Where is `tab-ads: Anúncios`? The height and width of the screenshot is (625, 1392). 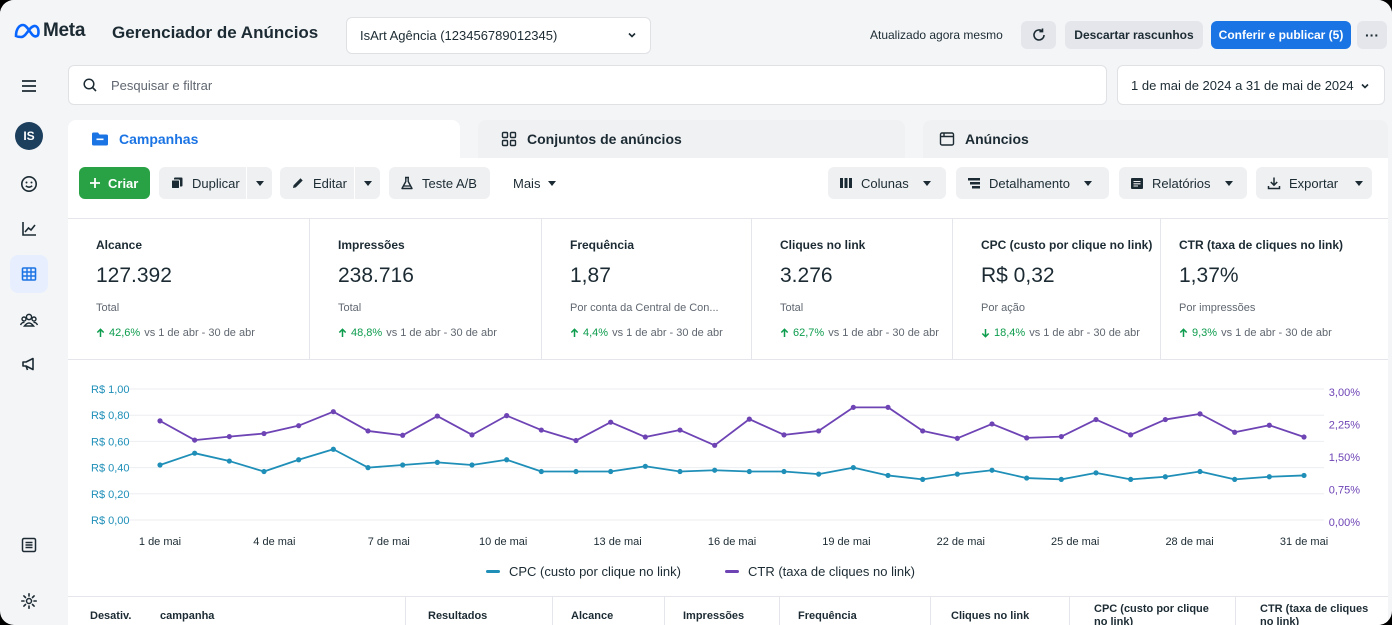
tab-ads: Anúncios is located at coordinates (1155, 139).